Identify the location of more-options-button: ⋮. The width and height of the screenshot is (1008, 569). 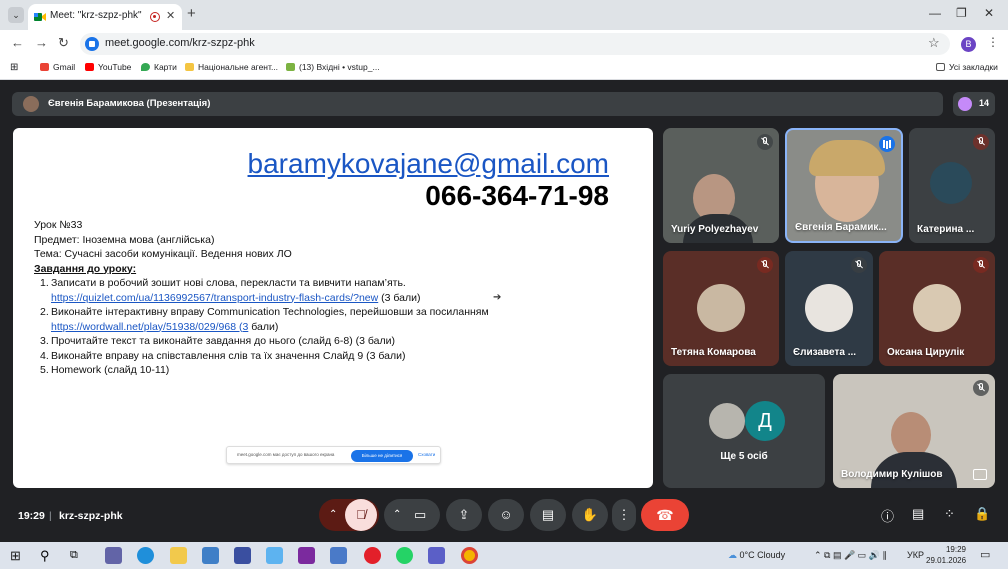
(624, 515).